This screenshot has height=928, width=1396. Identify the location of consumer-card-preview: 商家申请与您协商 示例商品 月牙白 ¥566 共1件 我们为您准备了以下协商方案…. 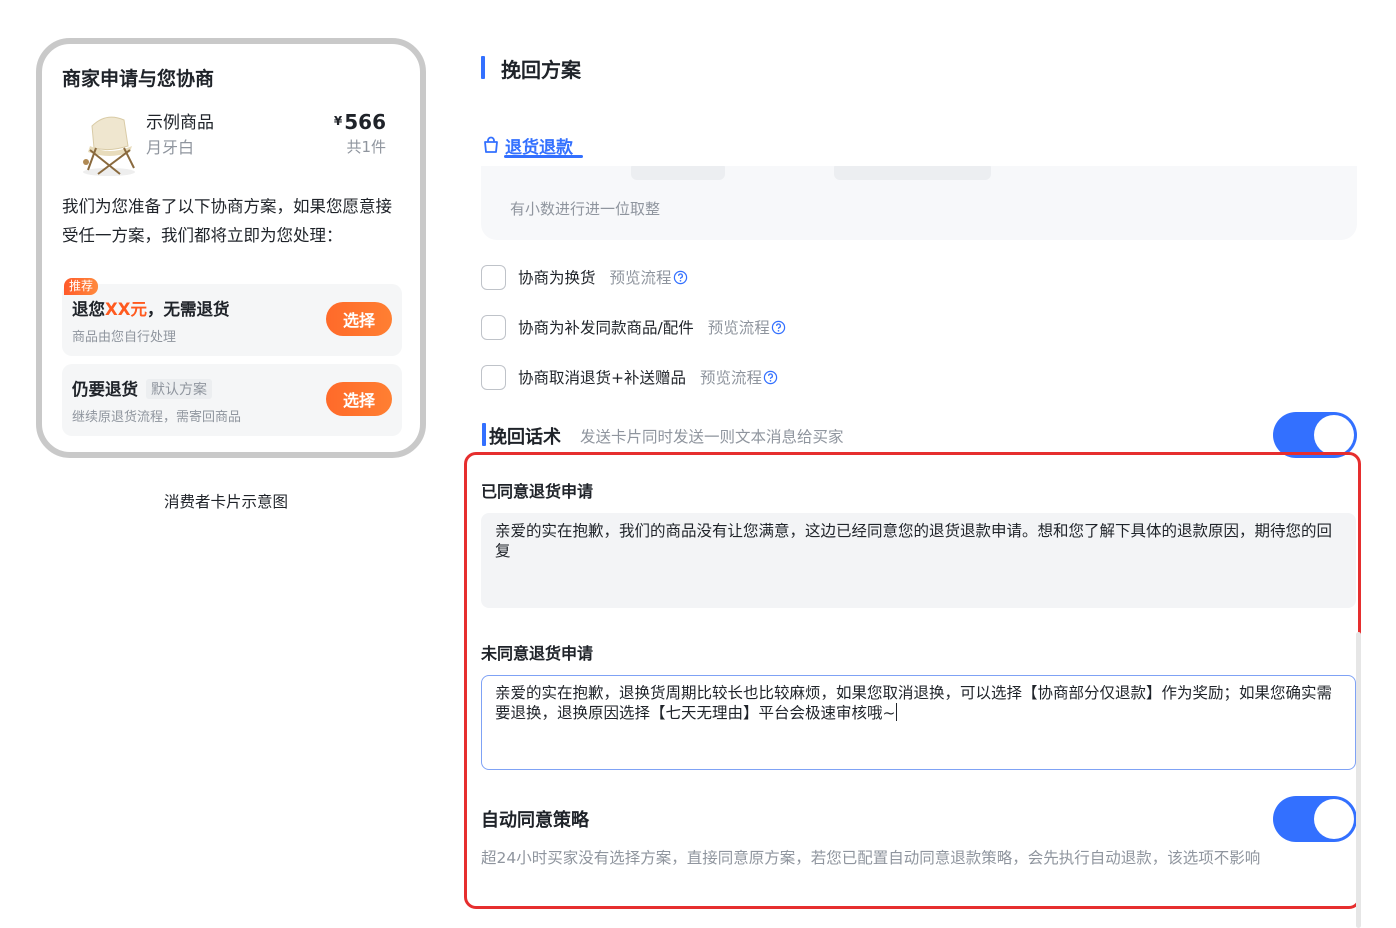
(231, 248).